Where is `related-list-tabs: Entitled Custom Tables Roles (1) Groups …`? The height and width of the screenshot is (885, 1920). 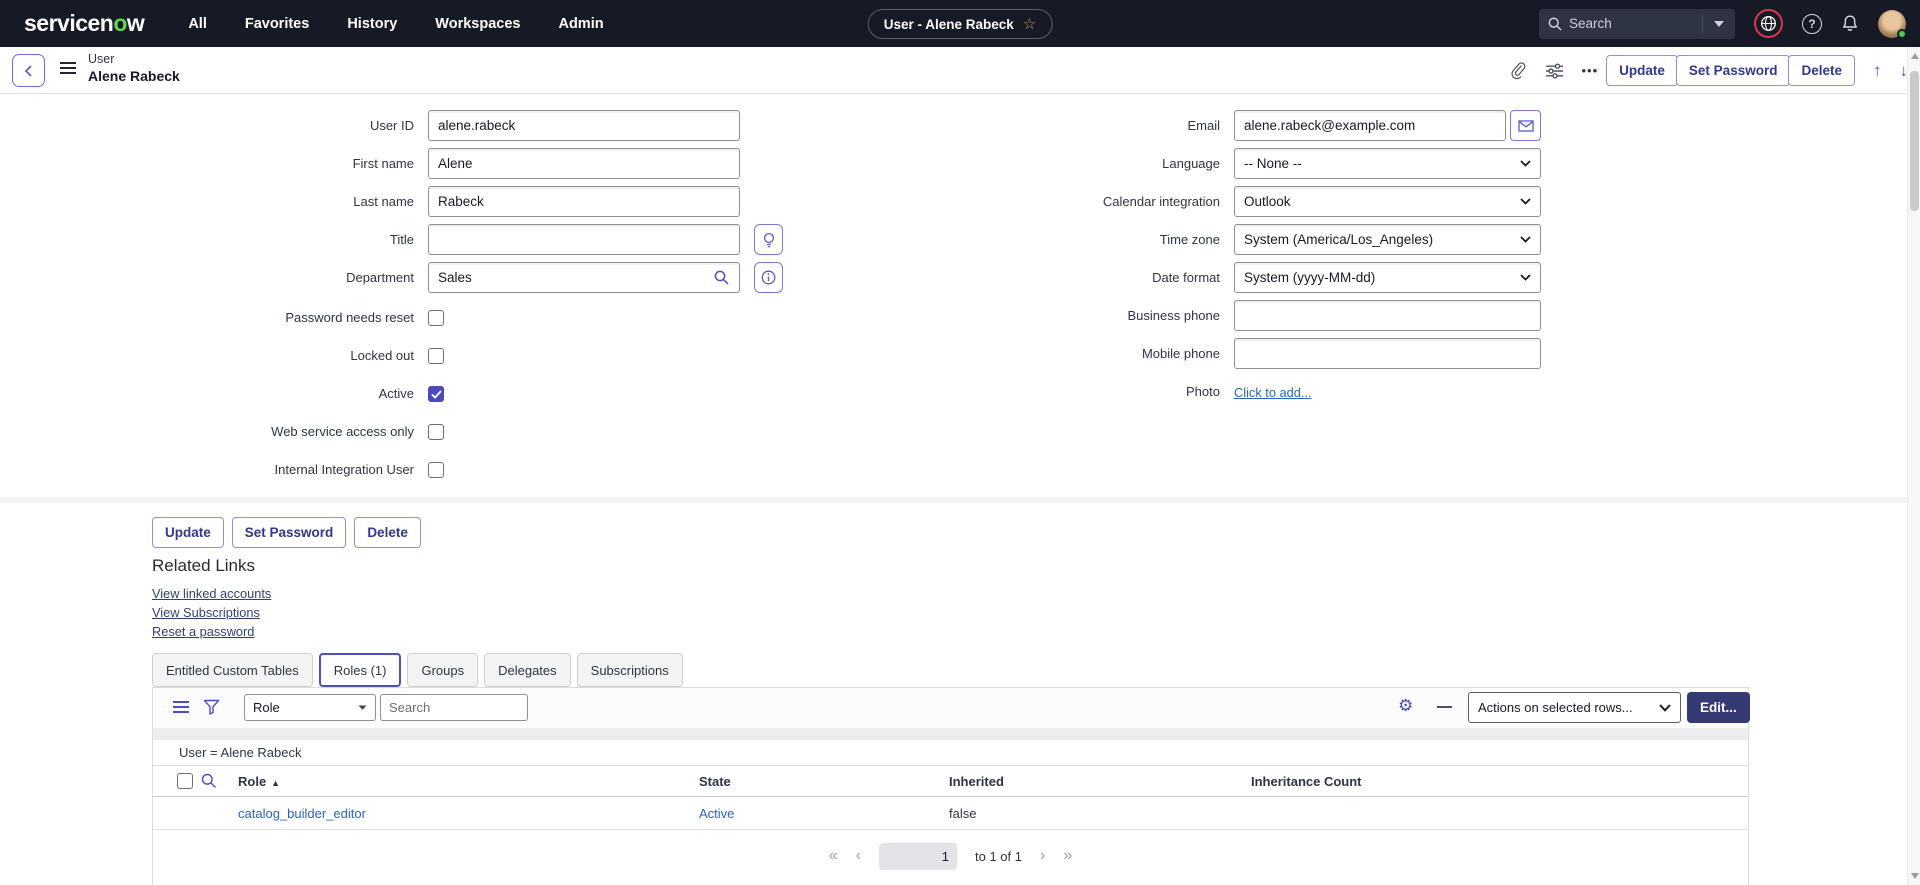 related-list-tabs: Entitled Custom Tables Roles (1) Groups … is located at coordinates (417, 670).